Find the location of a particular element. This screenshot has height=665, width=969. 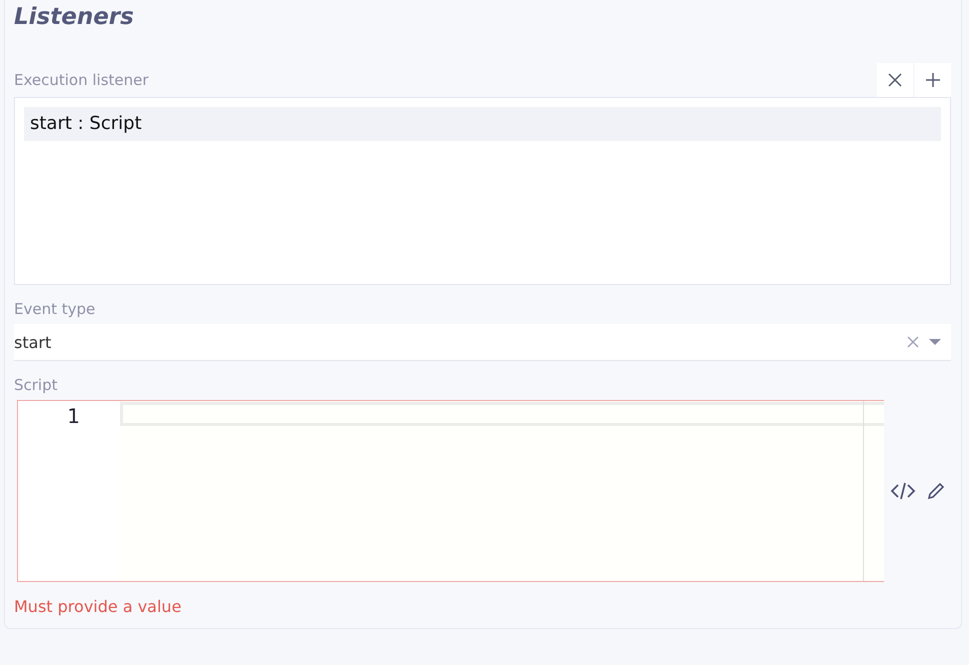

add-button is located at coordinates (933, 80).